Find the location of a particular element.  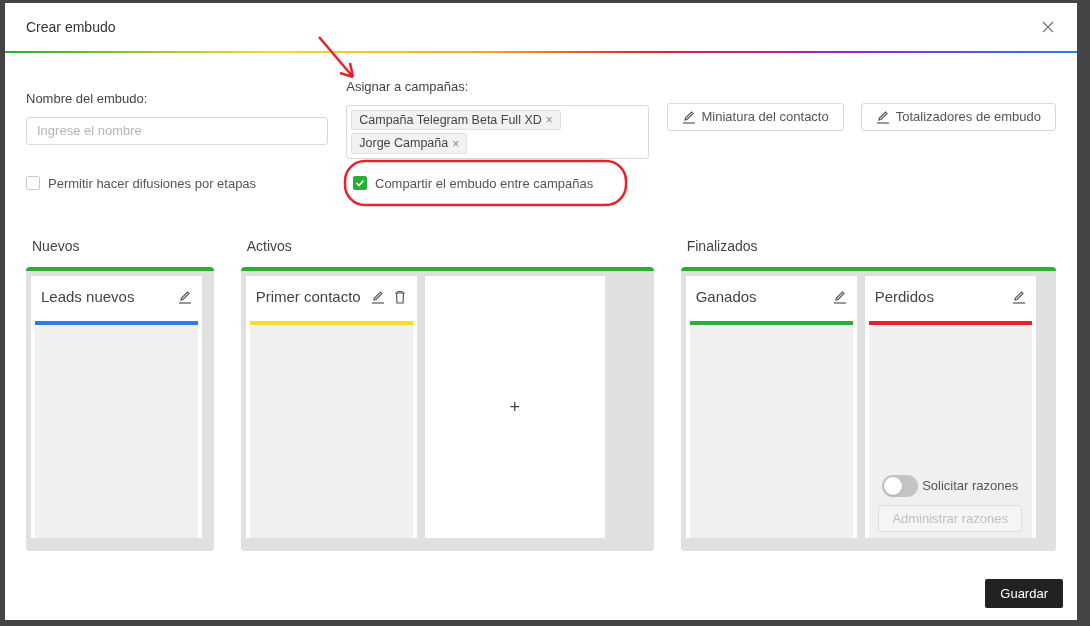

toggle-label: Solicitar razones is located at coordinates (970, 486).